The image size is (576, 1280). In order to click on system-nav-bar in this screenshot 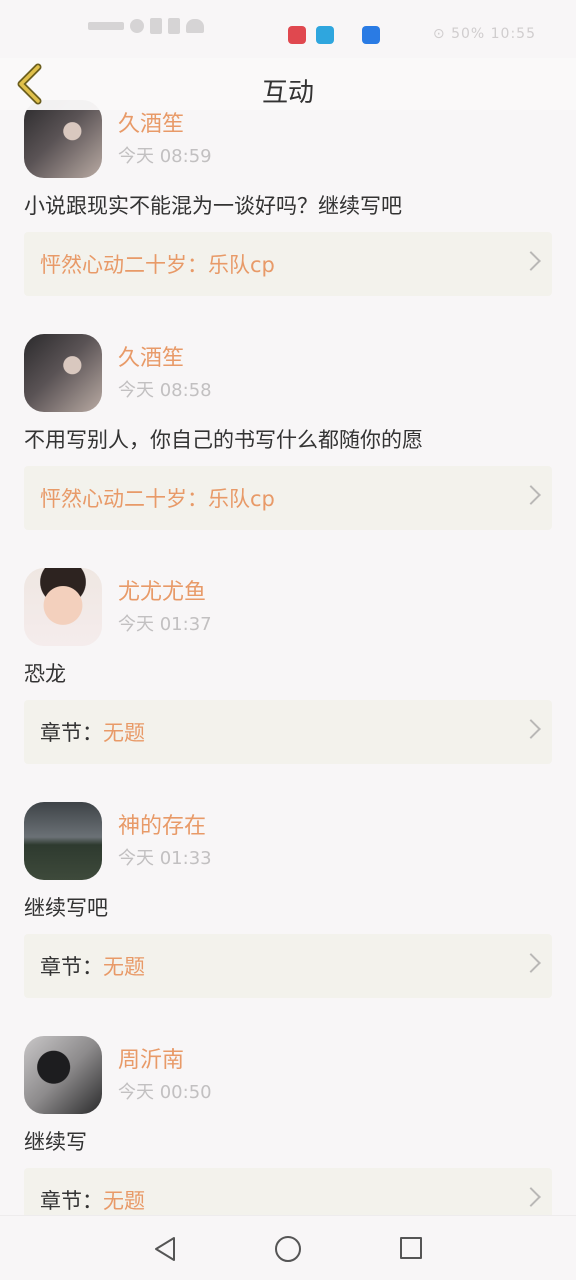, I will do `click(288, 1247)`.